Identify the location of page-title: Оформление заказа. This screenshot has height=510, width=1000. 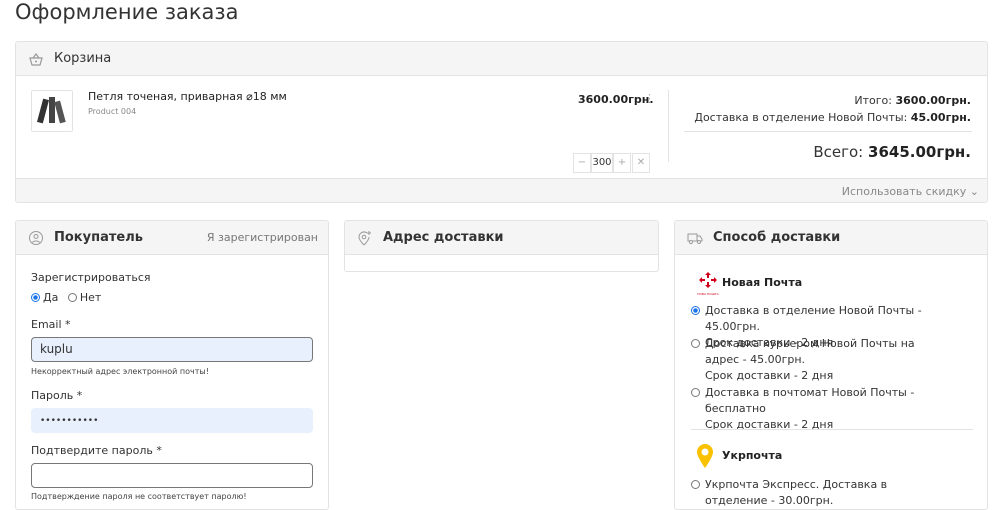
(127, 12).